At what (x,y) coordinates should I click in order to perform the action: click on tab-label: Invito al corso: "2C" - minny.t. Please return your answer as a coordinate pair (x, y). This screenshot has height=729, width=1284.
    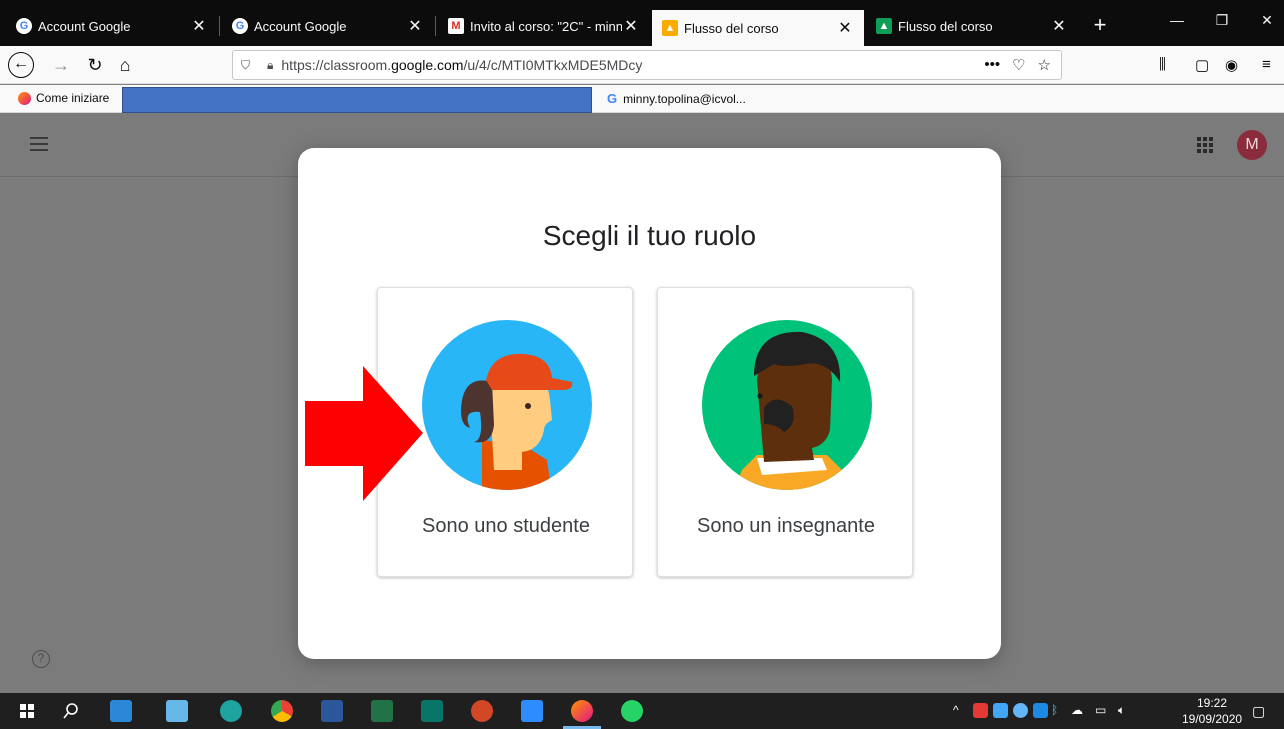
    Looking at the image, I should click on (546, 26).